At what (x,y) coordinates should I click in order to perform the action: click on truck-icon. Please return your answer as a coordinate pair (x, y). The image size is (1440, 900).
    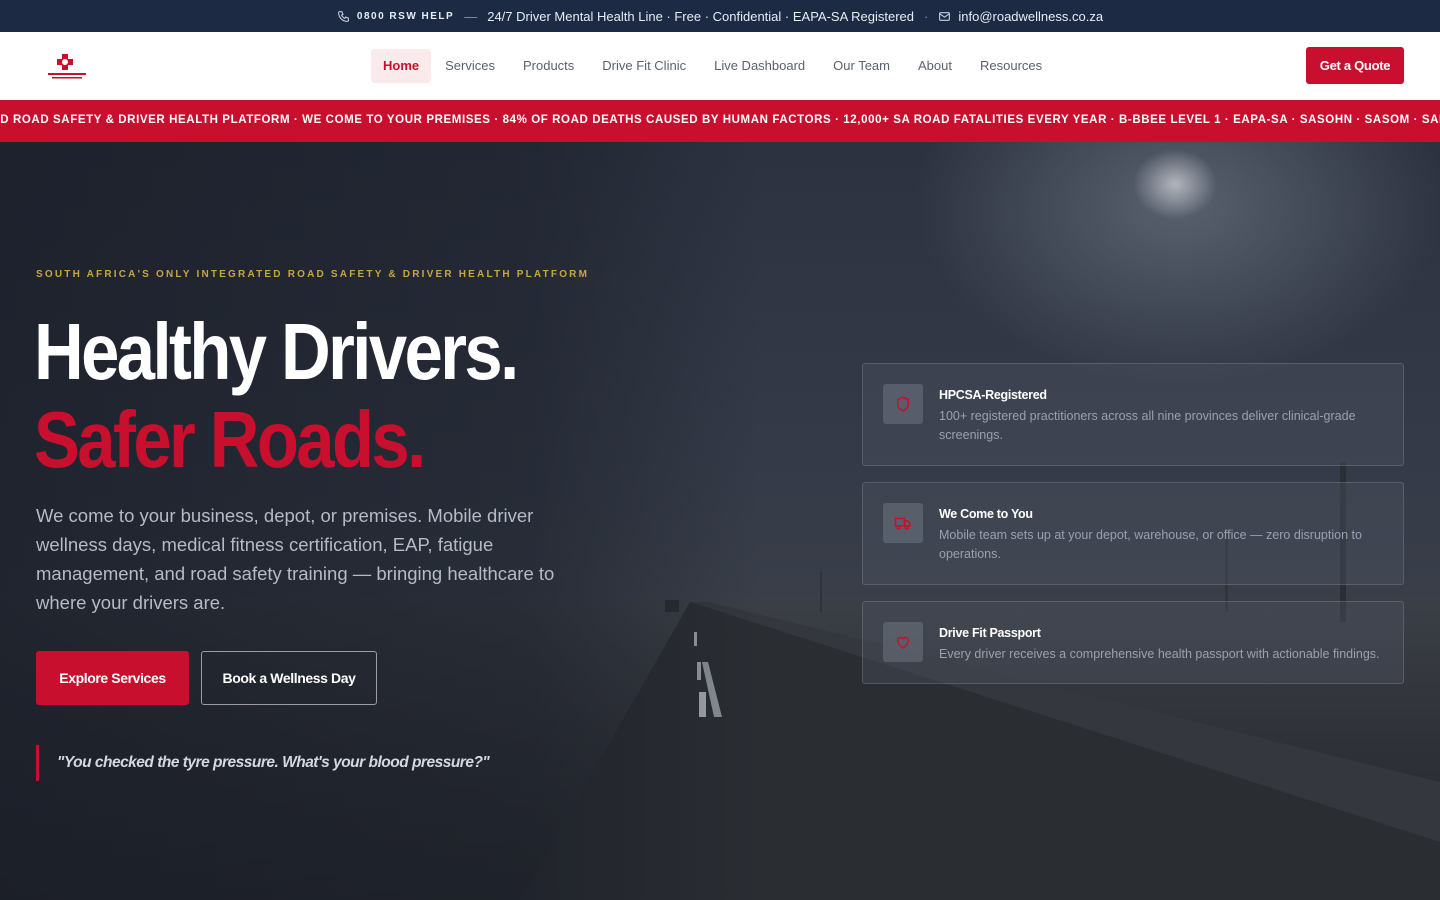
    Looking at the image, I should click on (902, 523).